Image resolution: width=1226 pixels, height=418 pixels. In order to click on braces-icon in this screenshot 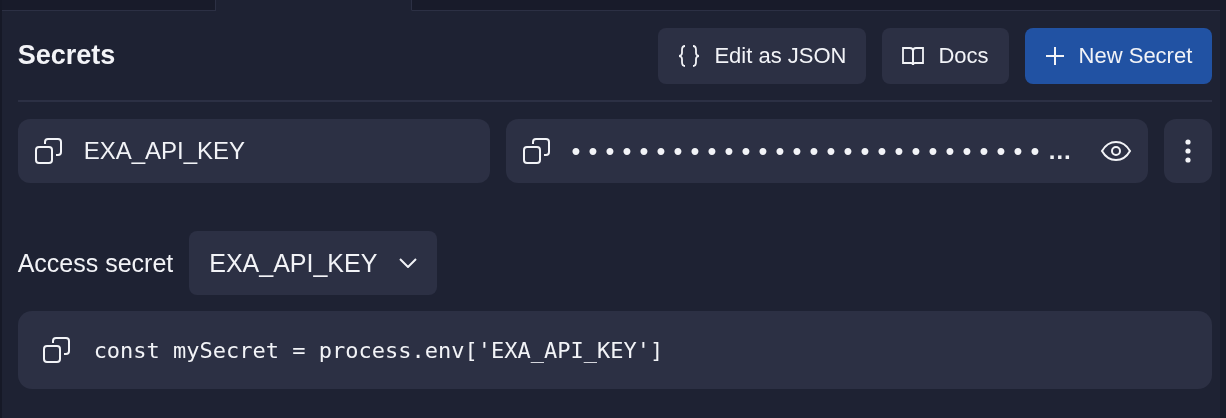, I will do `click(689, 55)`.